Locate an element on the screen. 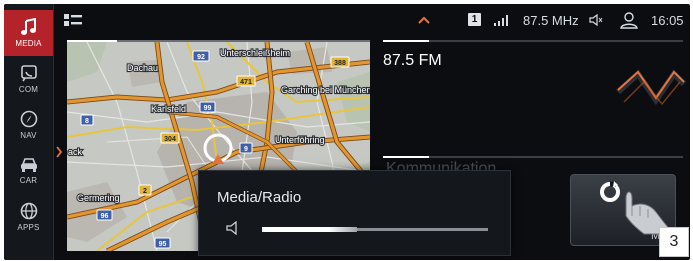  chevron-up-icon is located at coordinates (424, 20).